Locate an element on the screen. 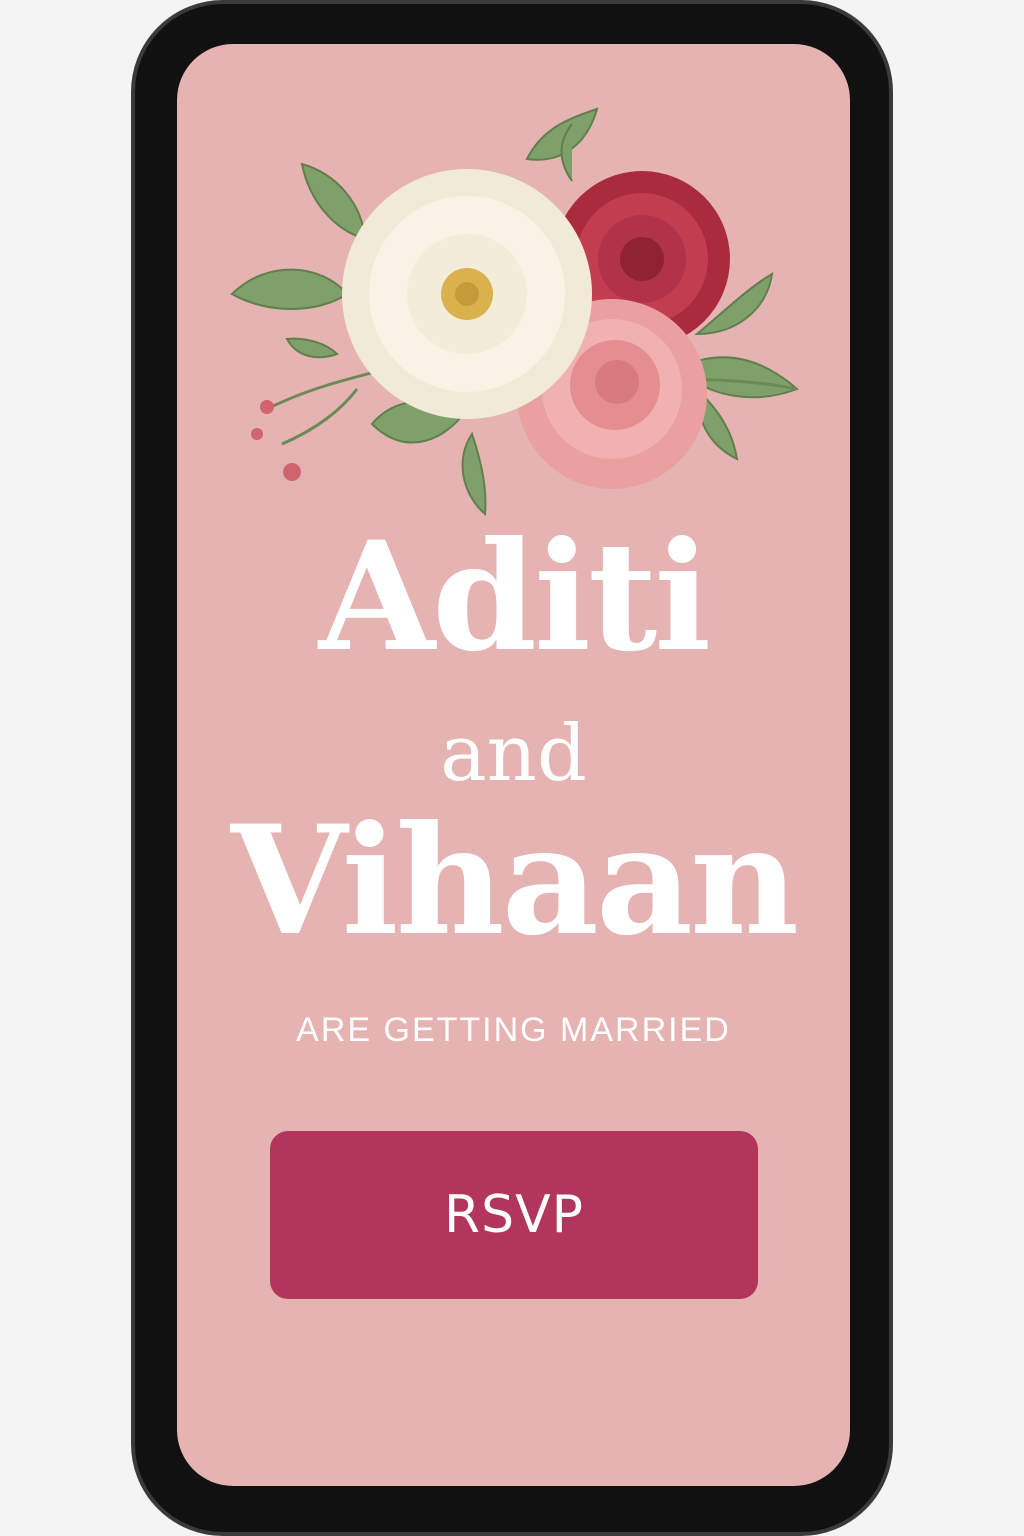 The height and width of the screenshot is (1536, 1024). names-connector: and is located at coordinates (513, 754).